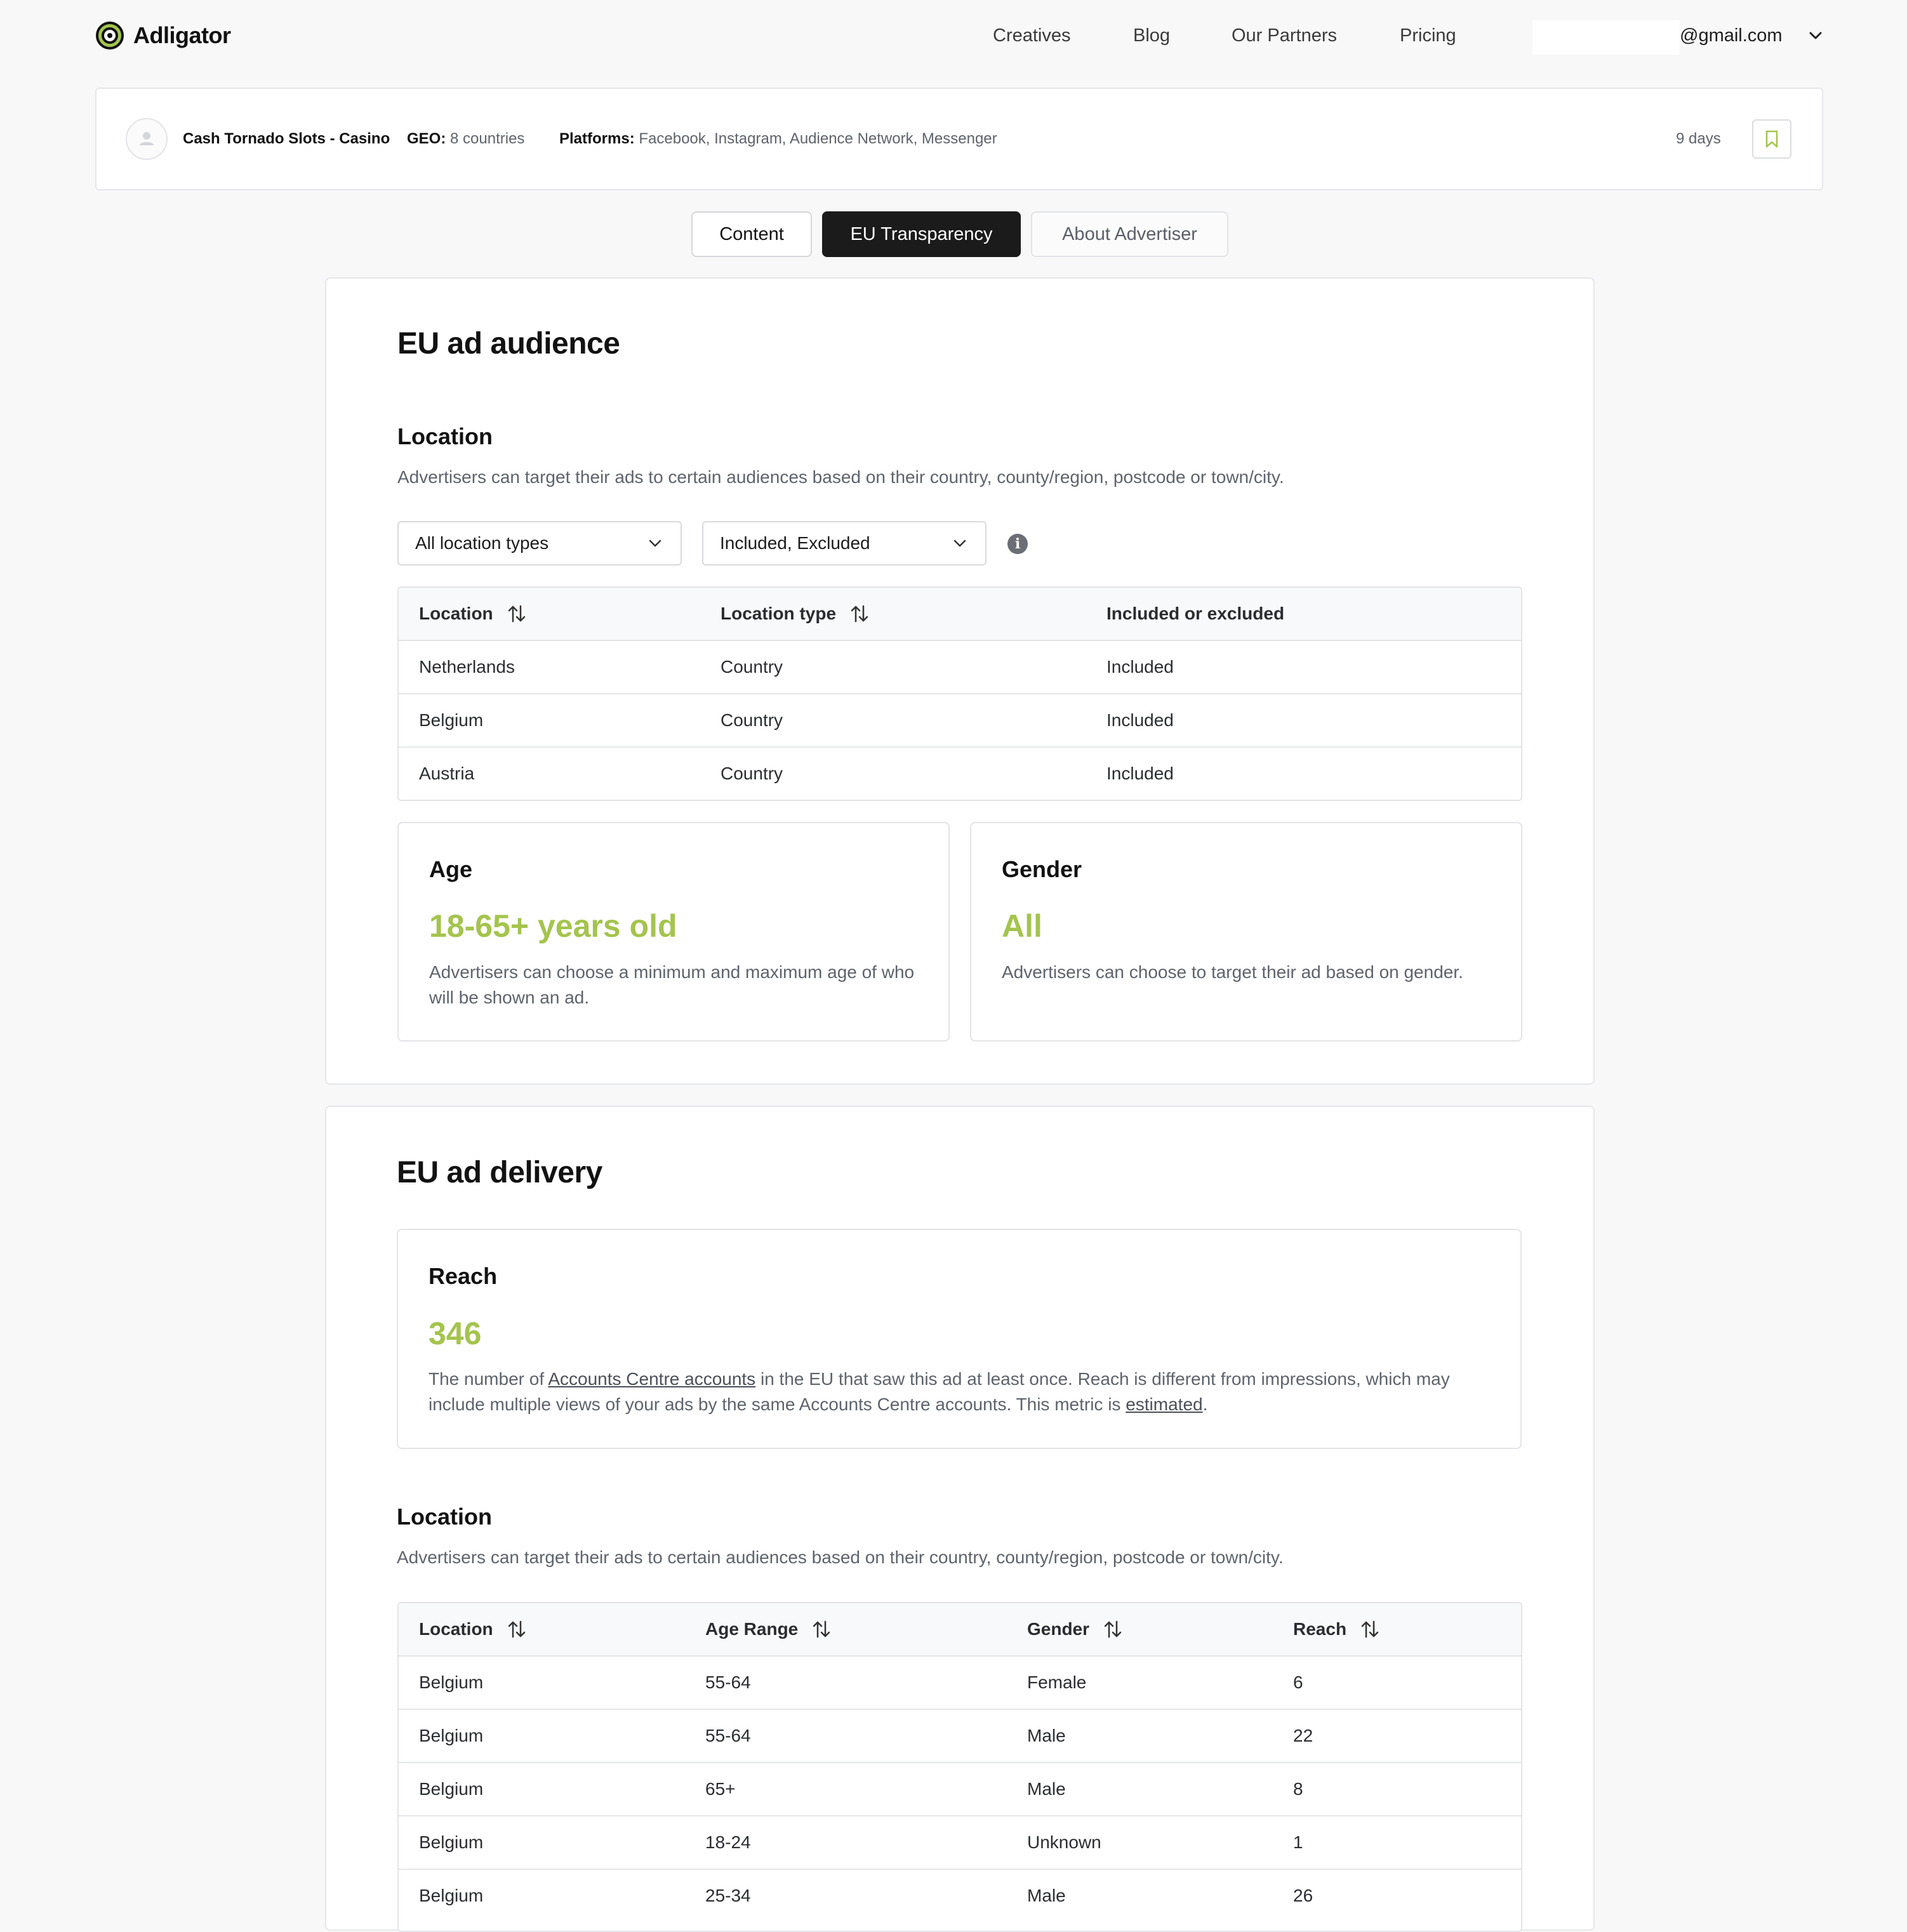 This screenshot has height=1932, width=1907. Describe the element at coordinates (467, 667) in the screenshot. I see `cell-location: Netherlands` at that location.